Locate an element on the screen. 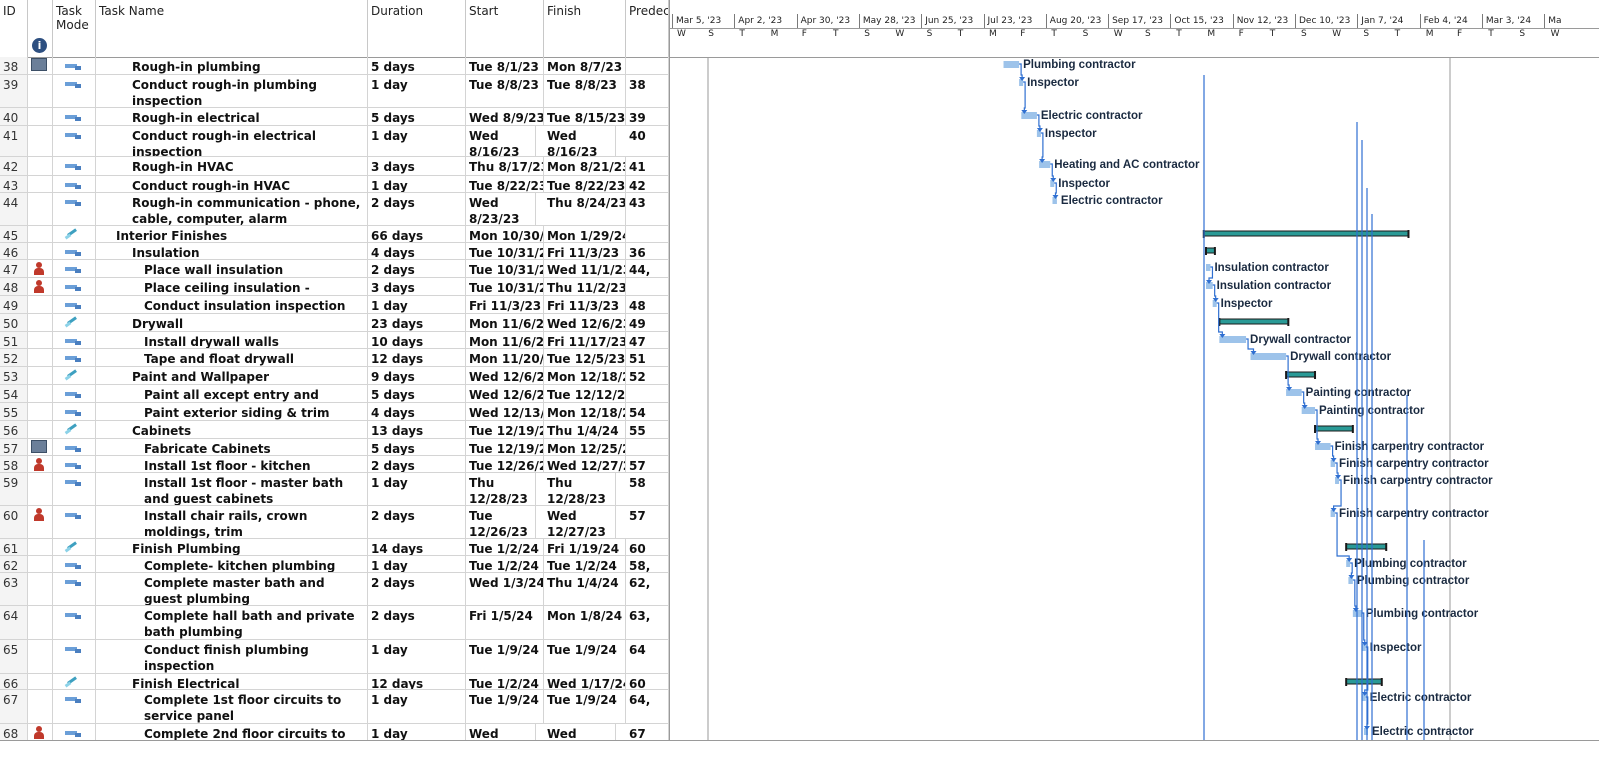 The image size is (1599, 762). task-duration: 3 days is located at coordinates (417, 166).